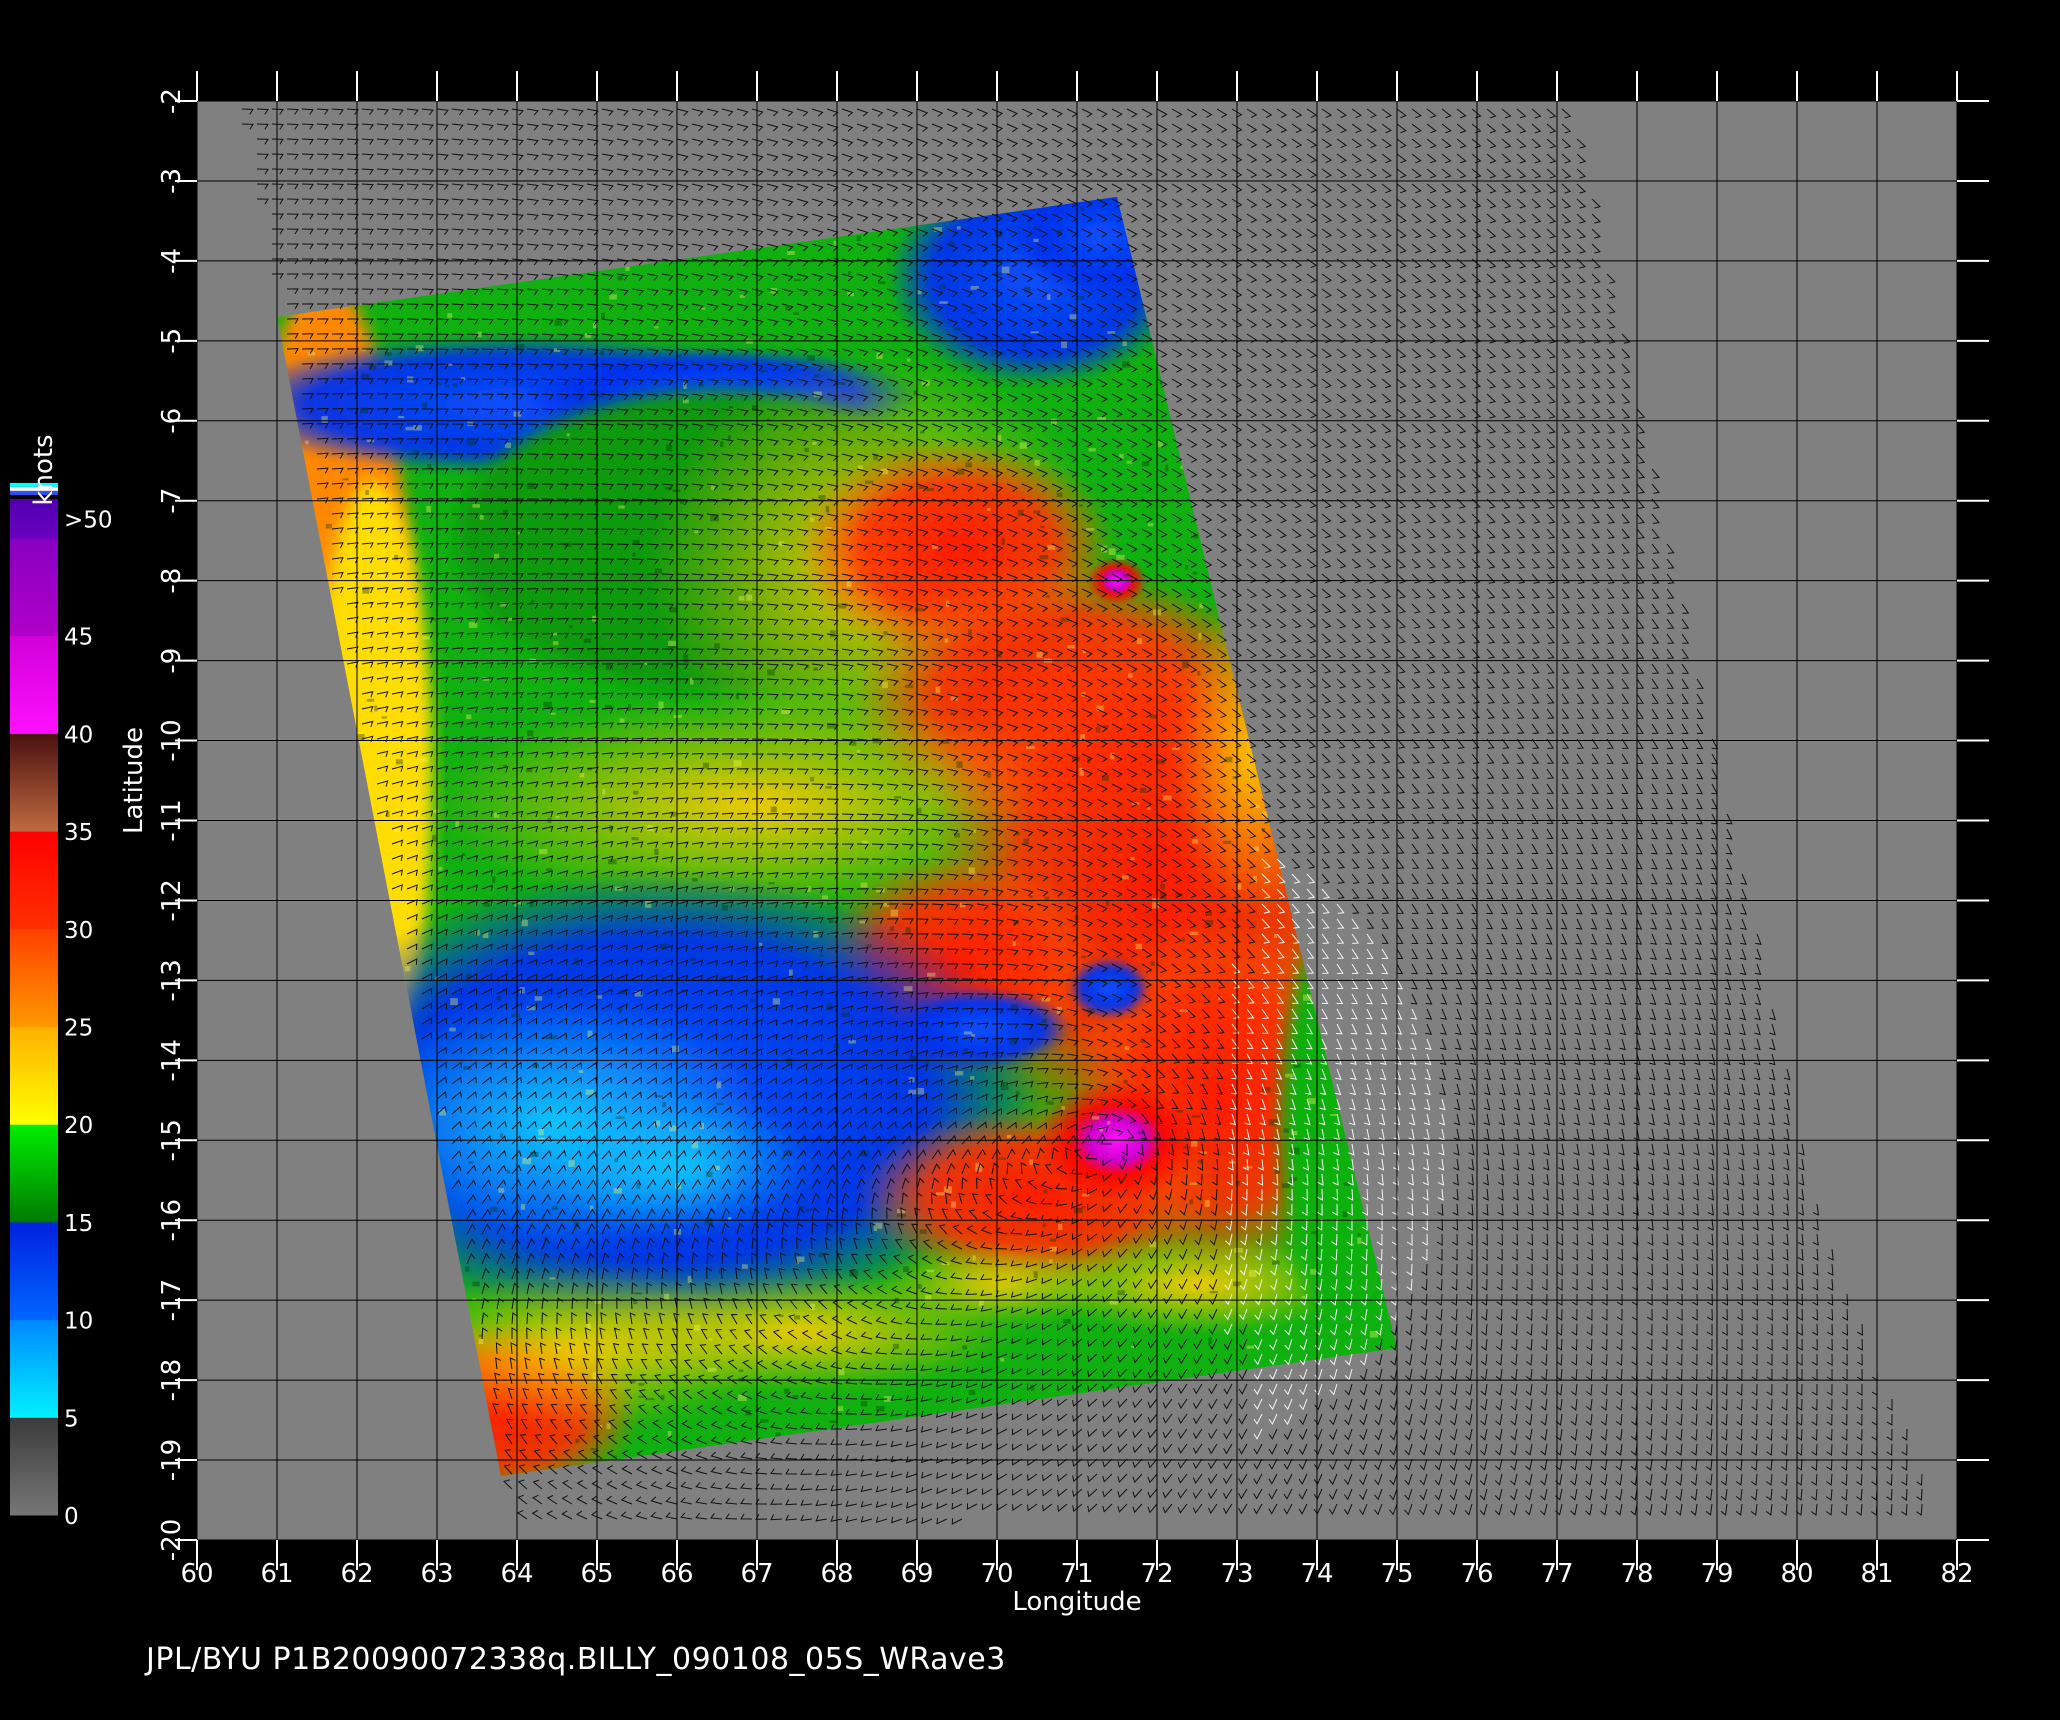 The image size is (2060, 1720). I want to click on colorbar-unit: knots, so click(44, 469).